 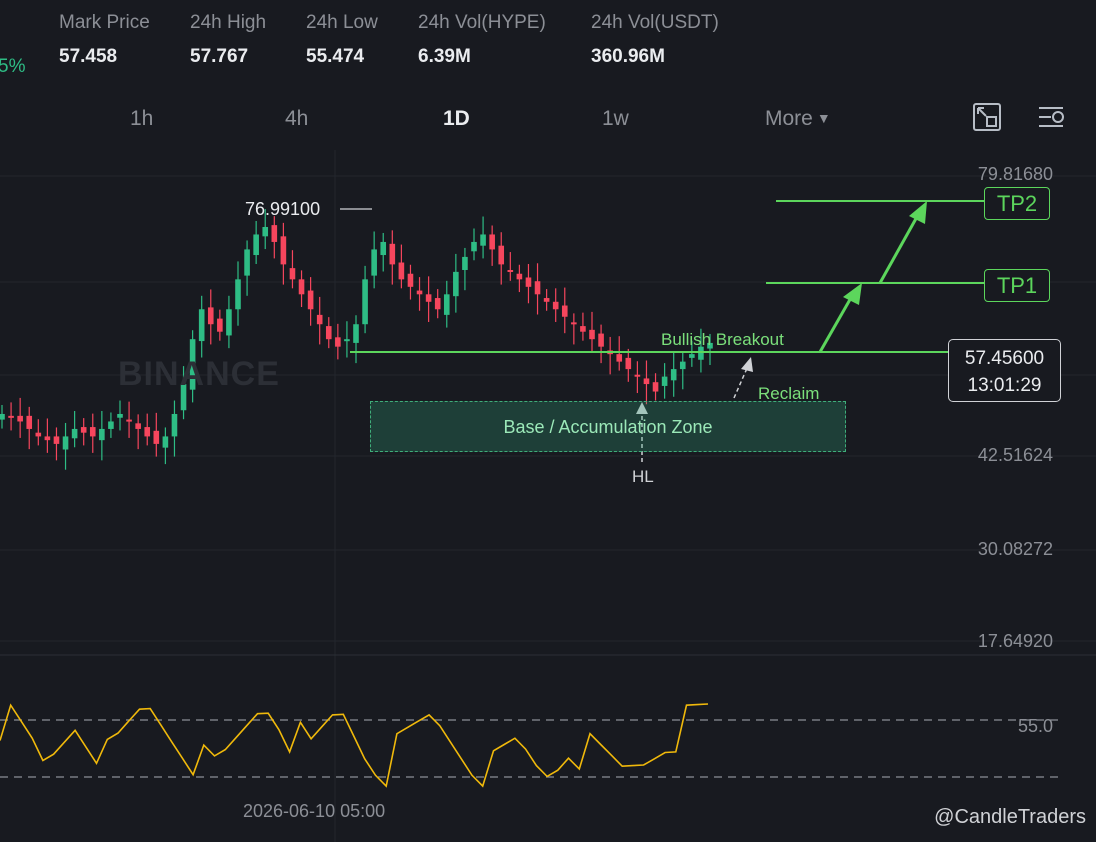 I want to click on time-axis-label: 2026-06-10 05:00, so click(x=314, y=811).